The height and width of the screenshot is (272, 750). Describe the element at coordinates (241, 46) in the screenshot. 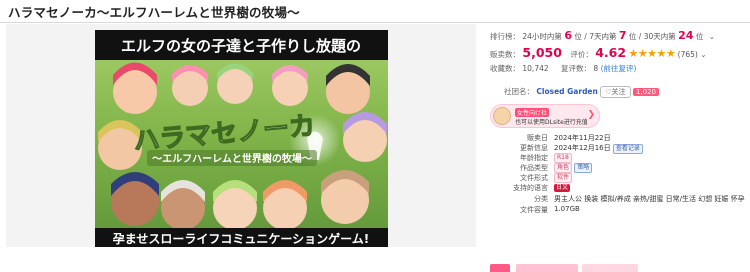

I see `banner-headline: エルフの女の子達と子作りし放題の` at that location.